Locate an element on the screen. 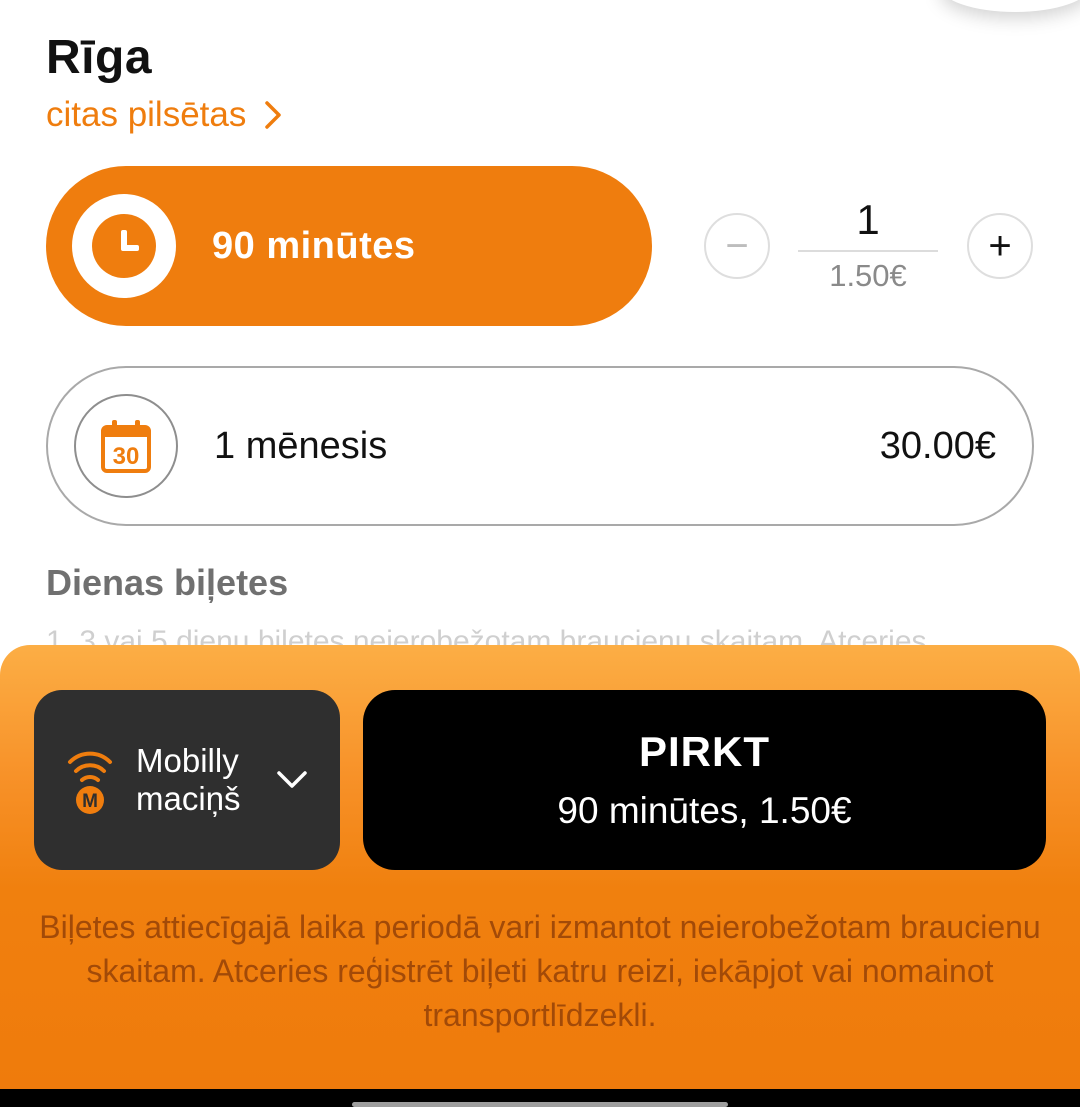  increase-quantity-button: + is located at coordinates (1000, 246).